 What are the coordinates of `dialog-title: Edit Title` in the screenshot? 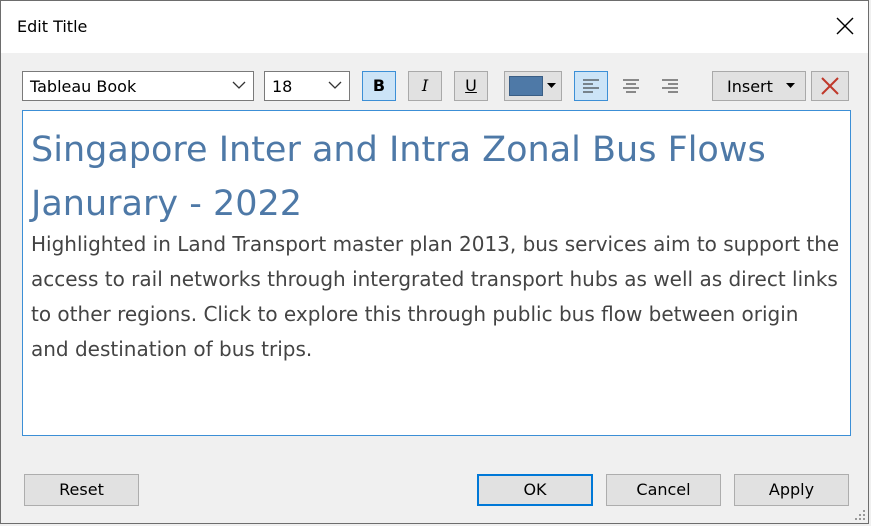 It's located at (52, 26).